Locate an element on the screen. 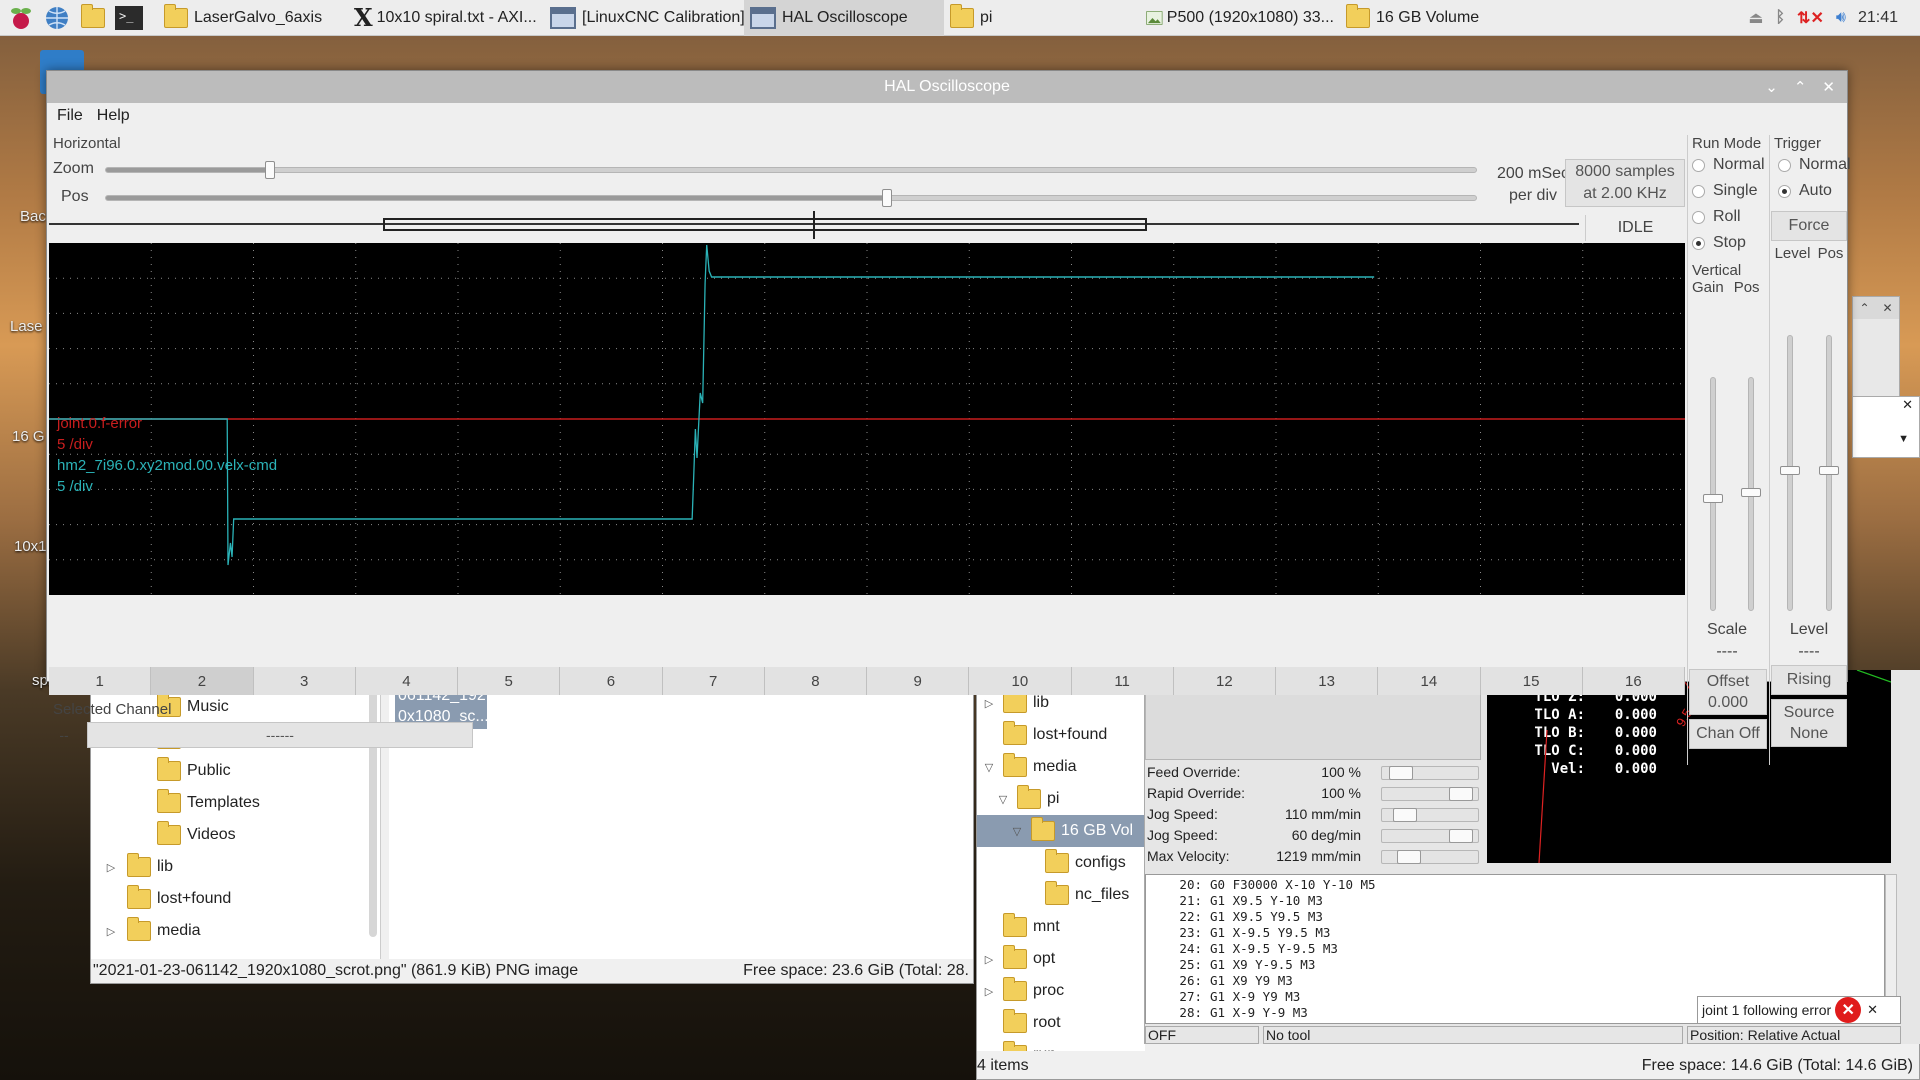  offset-button: Offset 0.000 is located at coordinates (1728, 692).